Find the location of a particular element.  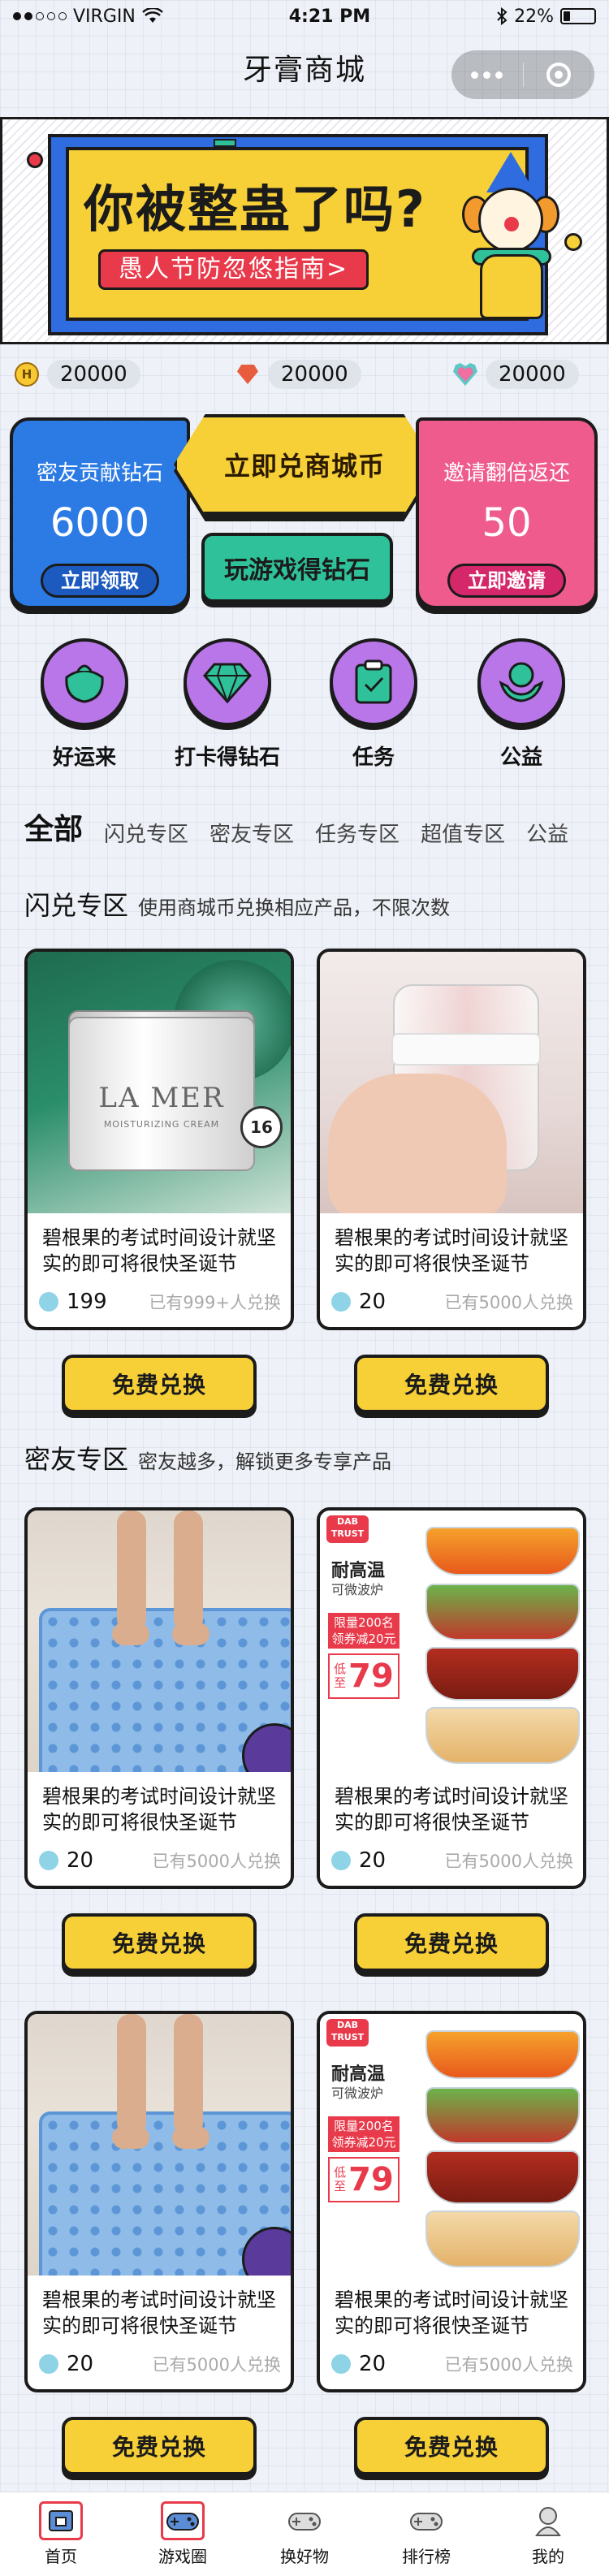

carrier-label: VIRGIN is located at coordinates (105, 17).